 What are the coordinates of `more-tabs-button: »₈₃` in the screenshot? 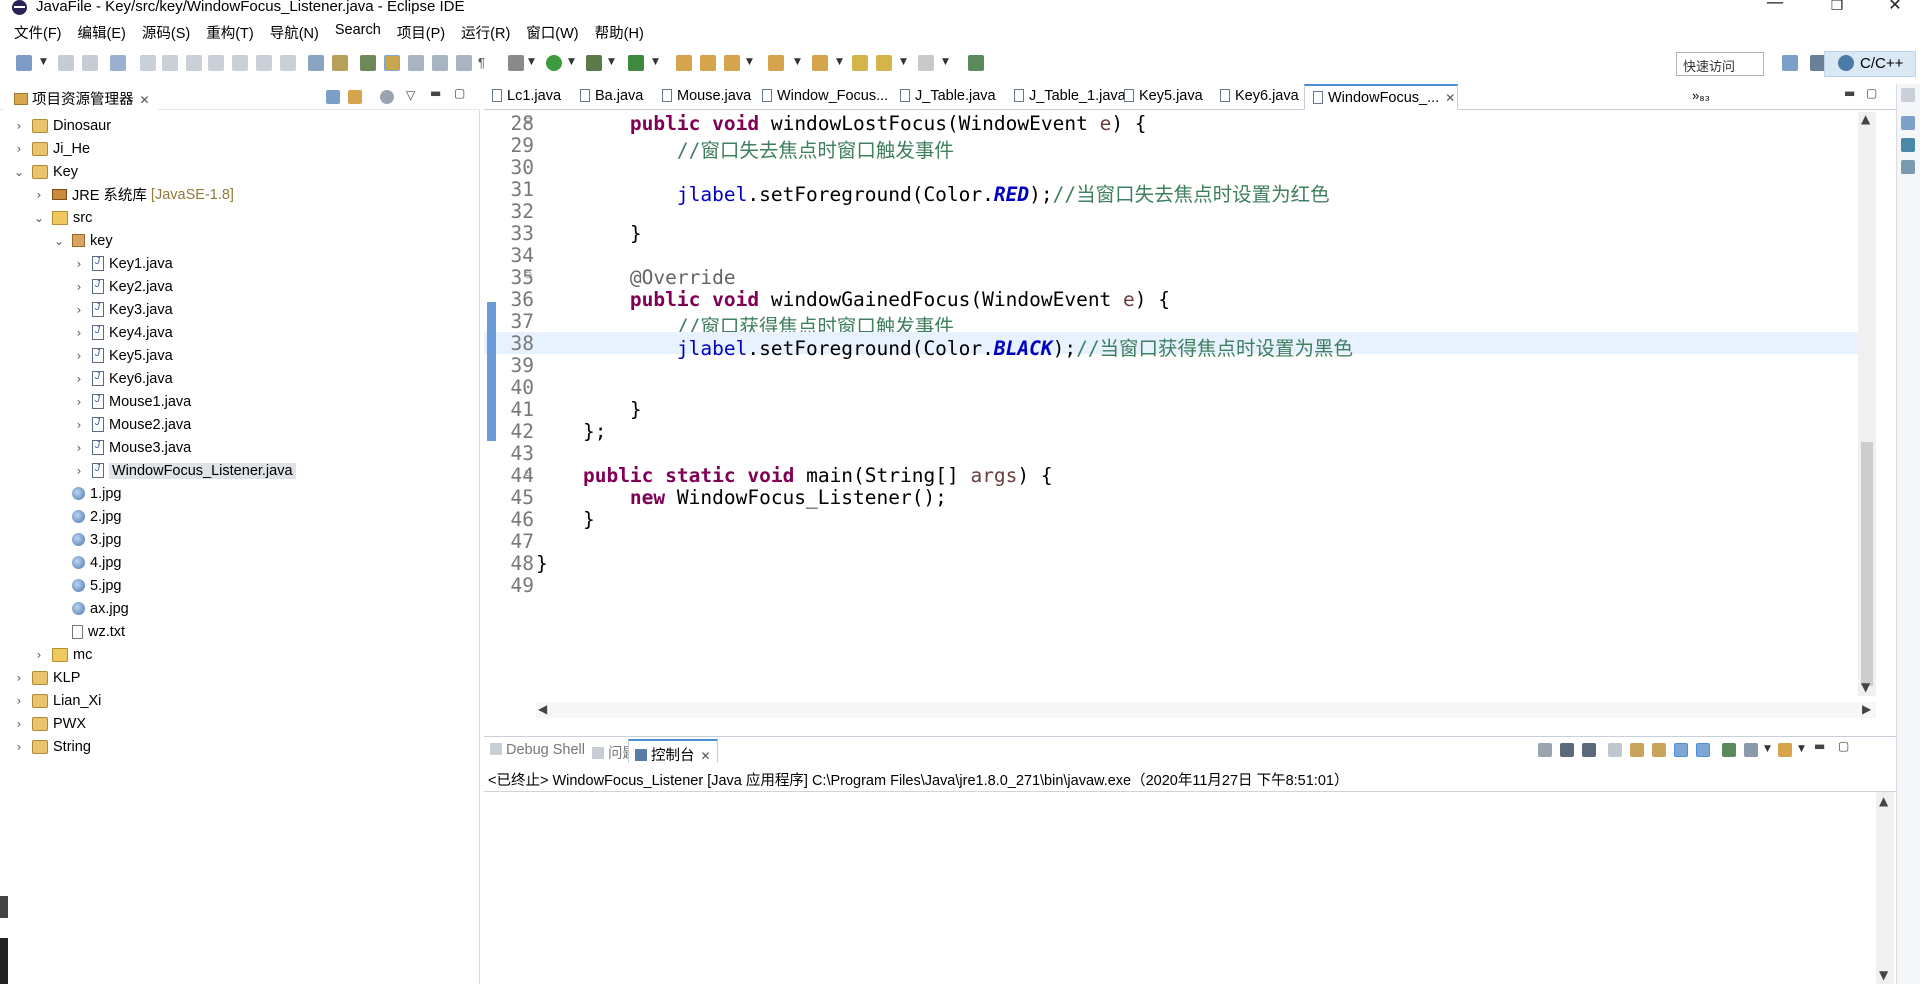 It's located at (1699, 97).